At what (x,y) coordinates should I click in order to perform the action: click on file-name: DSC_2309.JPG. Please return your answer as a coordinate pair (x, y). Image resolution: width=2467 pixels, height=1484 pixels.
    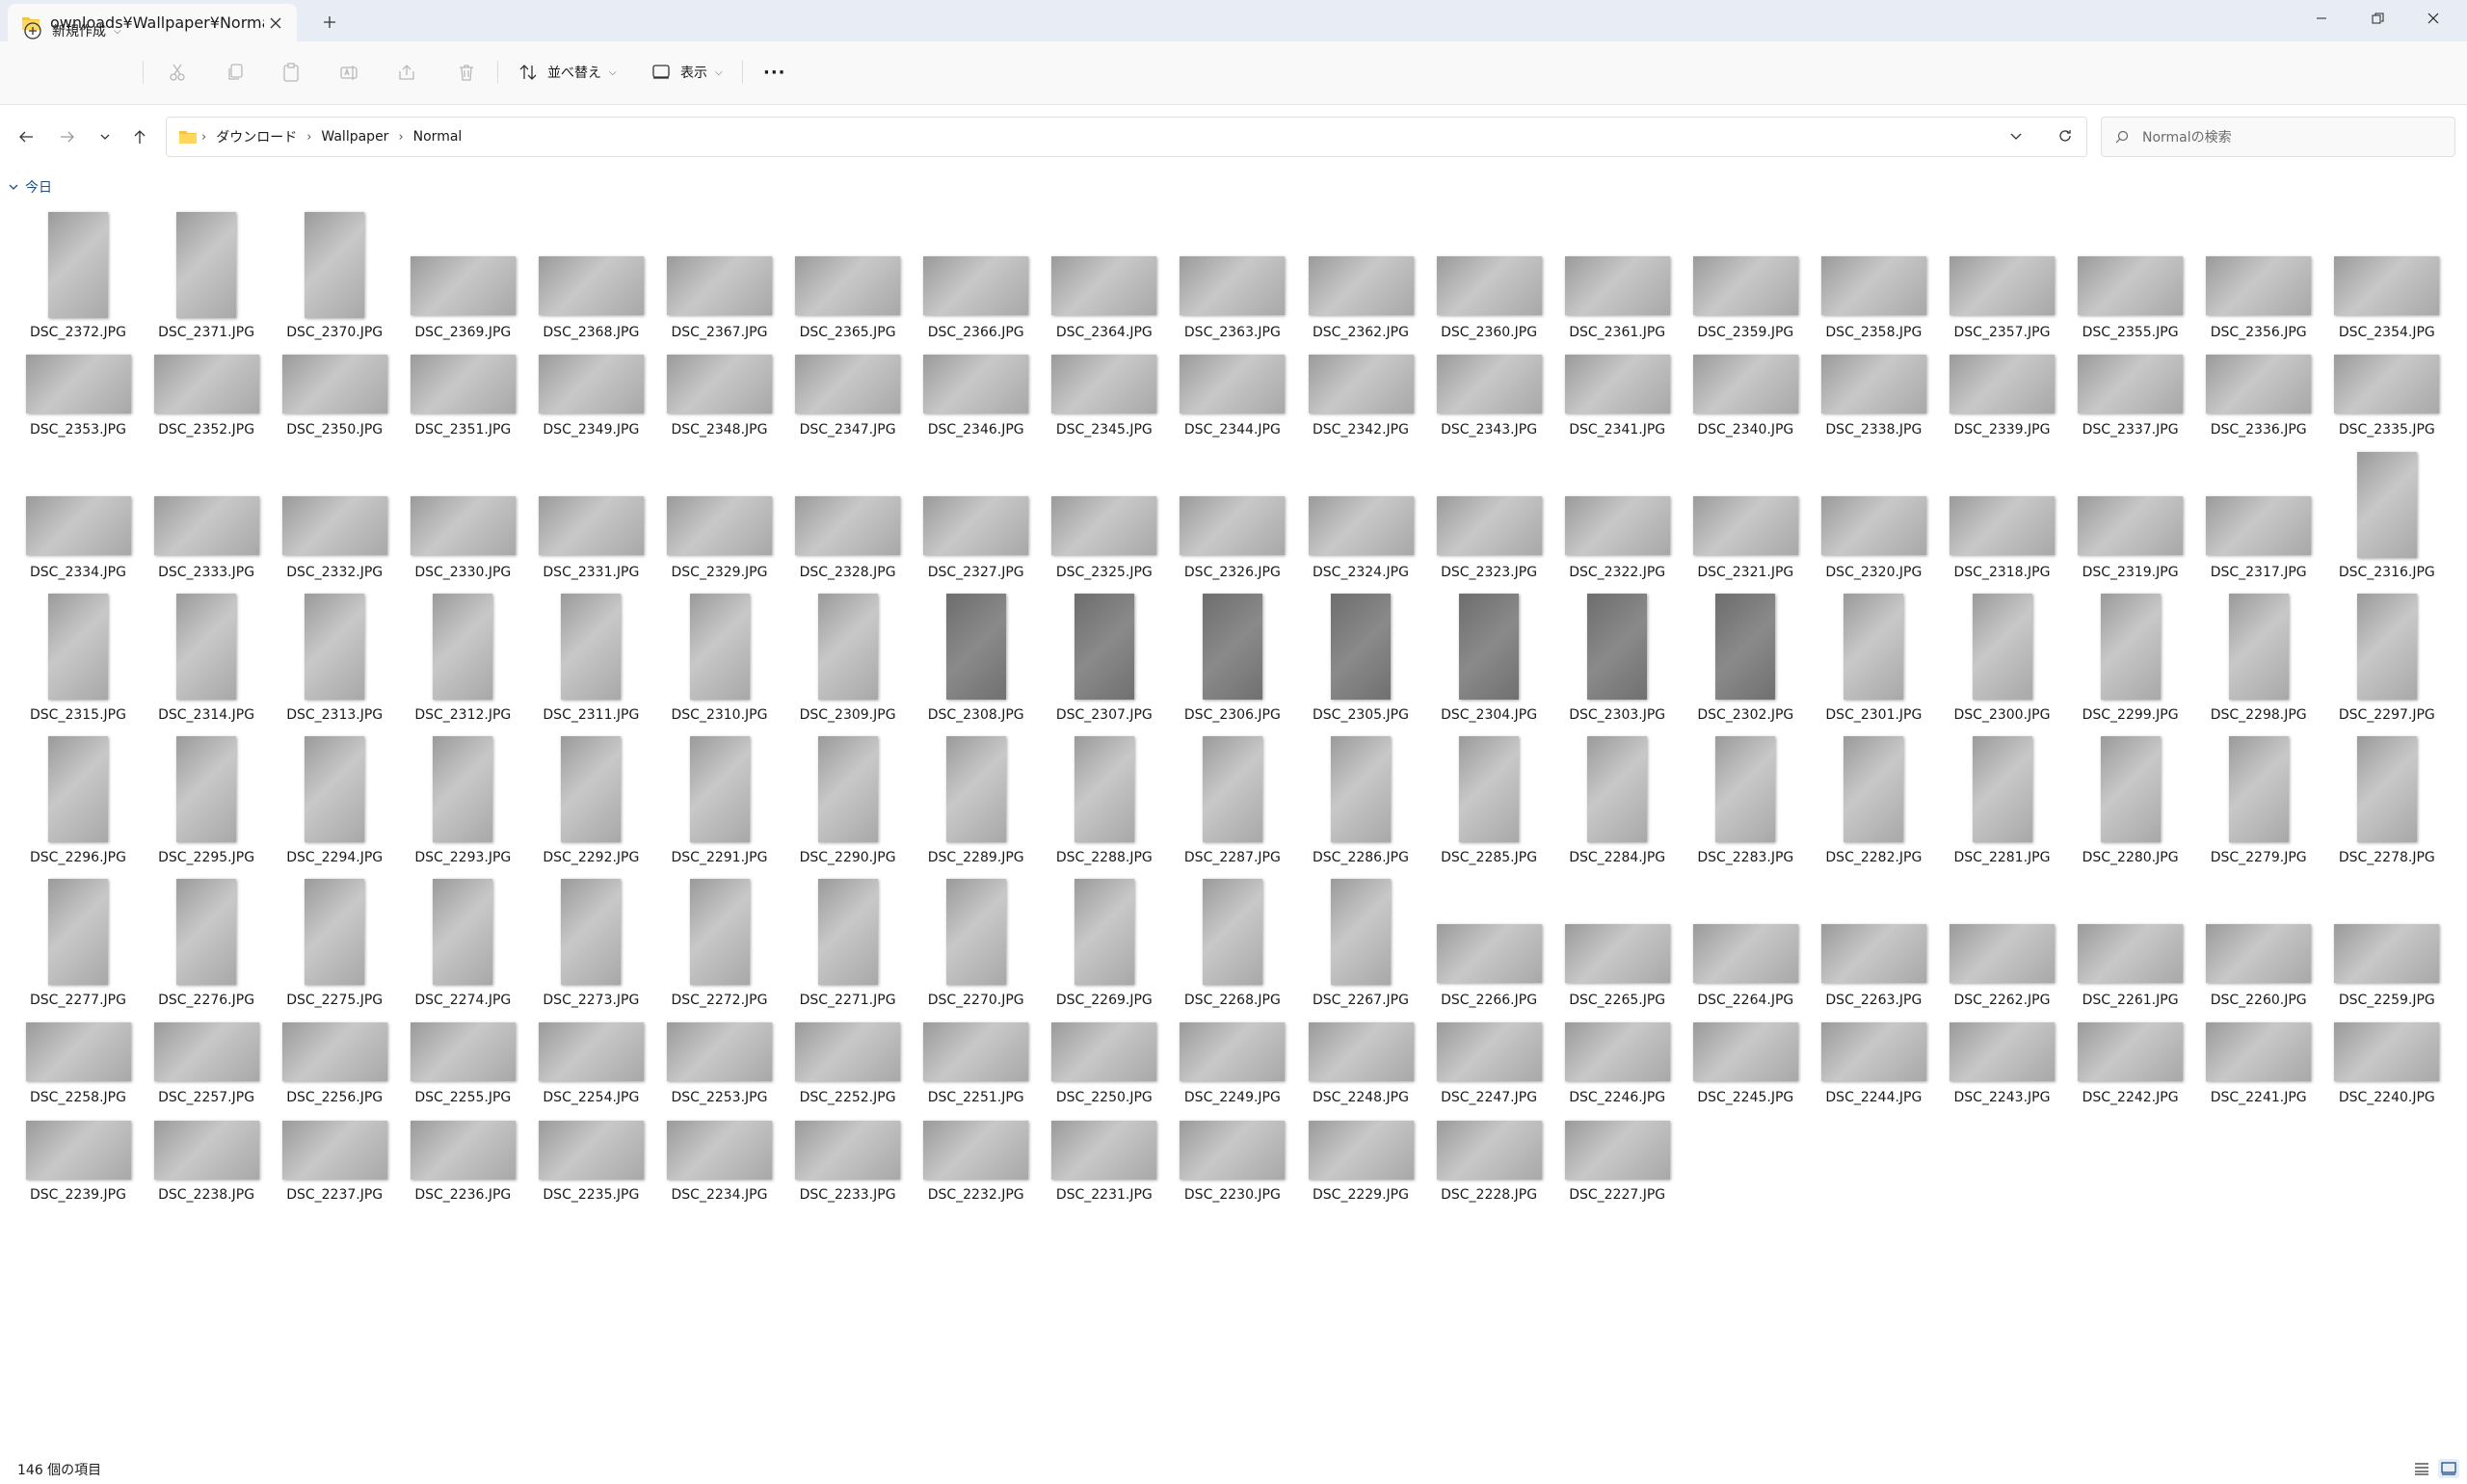
    Looking at the image, I should click on (848, 715).